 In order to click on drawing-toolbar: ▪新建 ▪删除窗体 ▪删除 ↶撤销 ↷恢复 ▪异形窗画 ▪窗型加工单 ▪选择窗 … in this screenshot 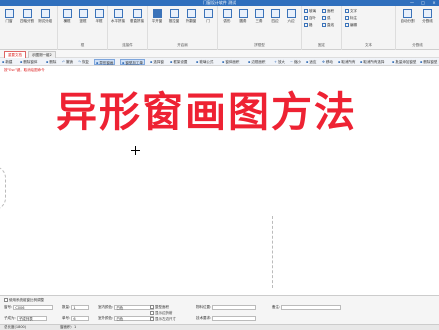, I will do `click(219, 62)`.